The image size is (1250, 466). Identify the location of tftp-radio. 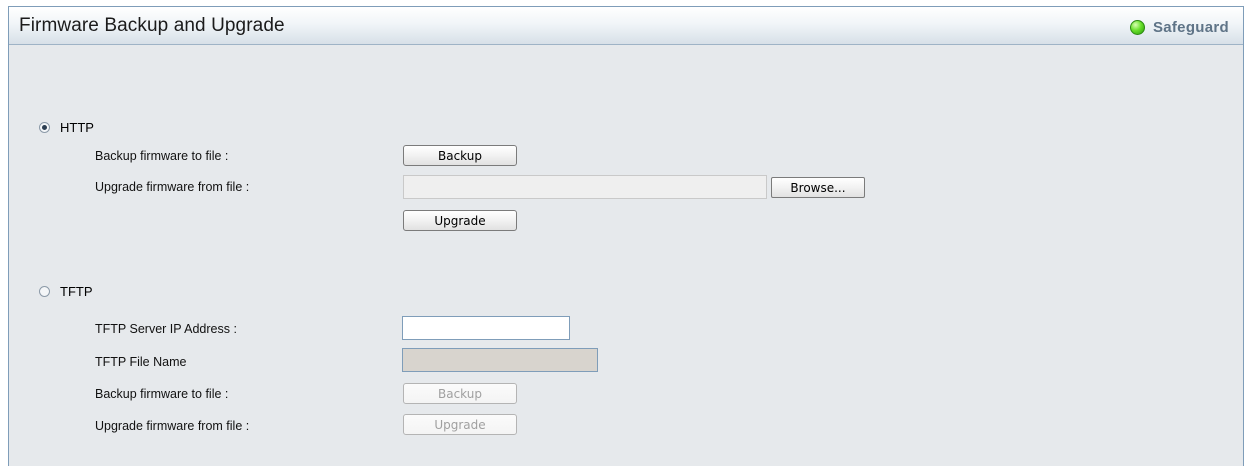
(44, 291).